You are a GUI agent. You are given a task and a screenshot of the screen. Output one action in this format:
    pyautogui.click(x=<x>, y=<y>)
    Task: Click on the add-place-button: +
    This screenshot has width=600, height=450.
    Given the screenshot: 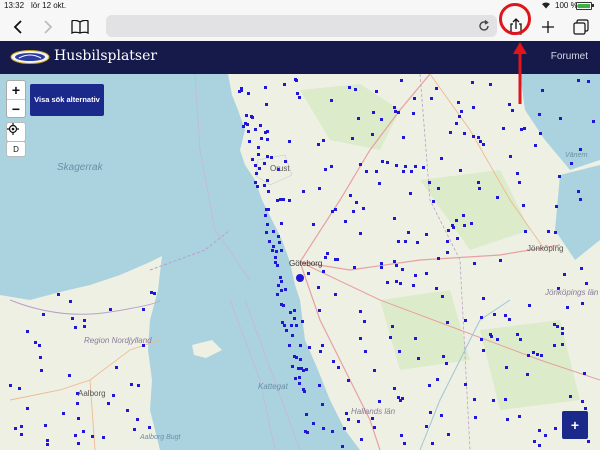 What is the action you would take?
    pyautogui.click(x=575, y=425)
    